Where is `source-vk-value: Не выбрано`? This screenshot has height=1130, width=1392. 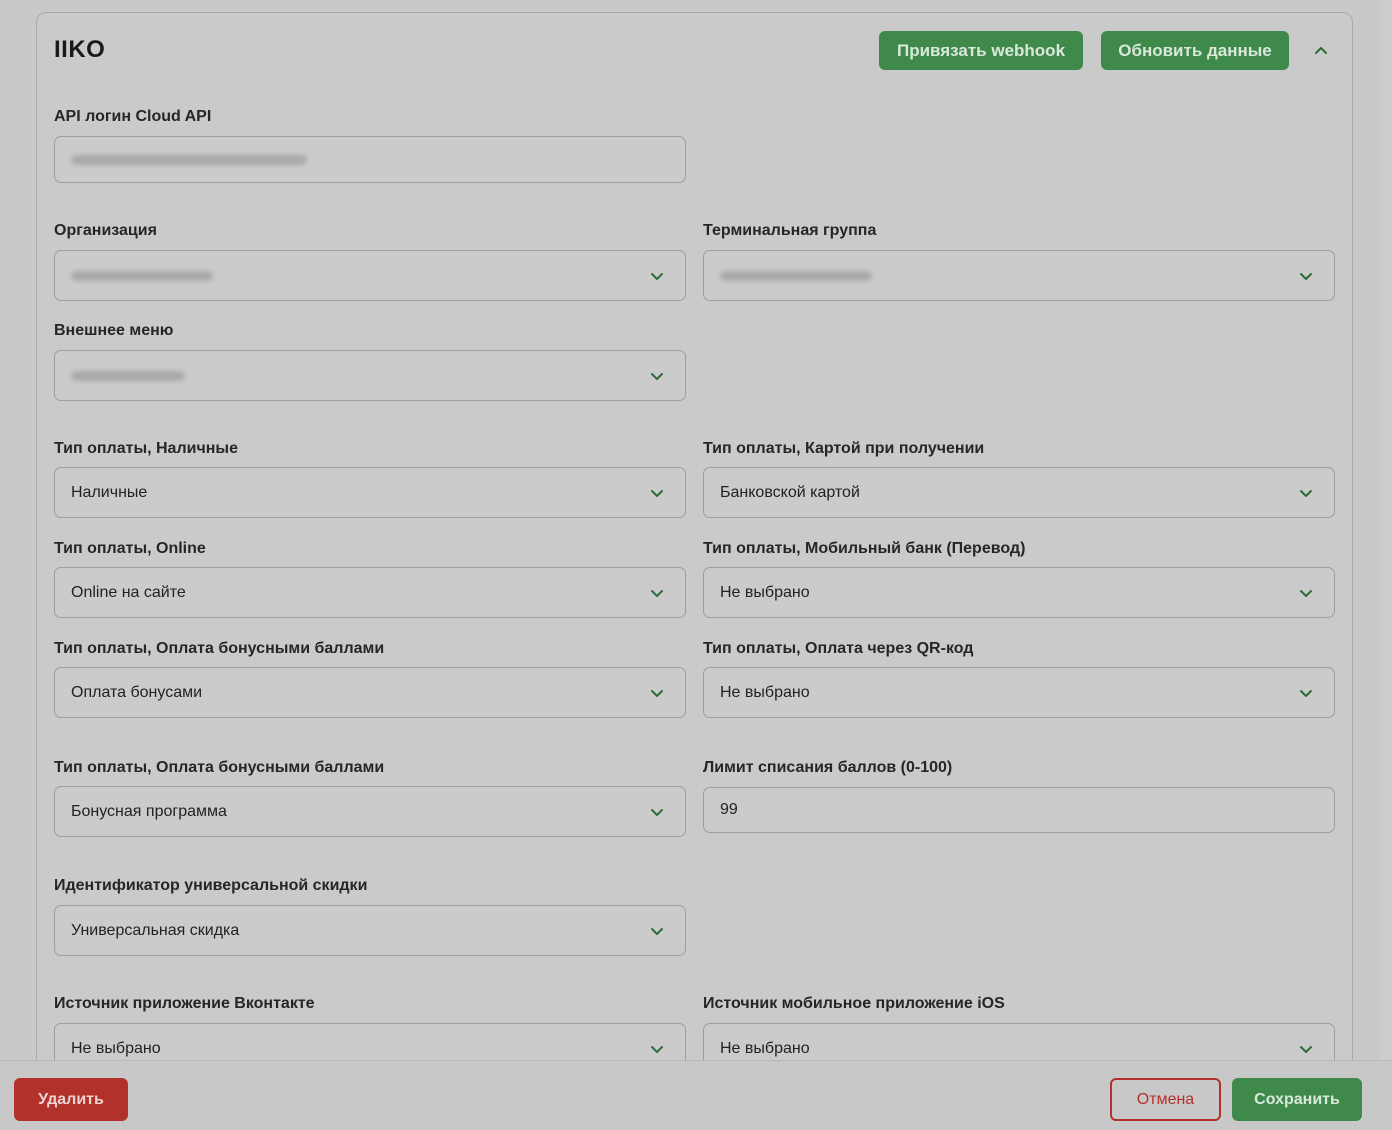 source-vk-value: Не выбрано is located at coordinates (116, 1048).